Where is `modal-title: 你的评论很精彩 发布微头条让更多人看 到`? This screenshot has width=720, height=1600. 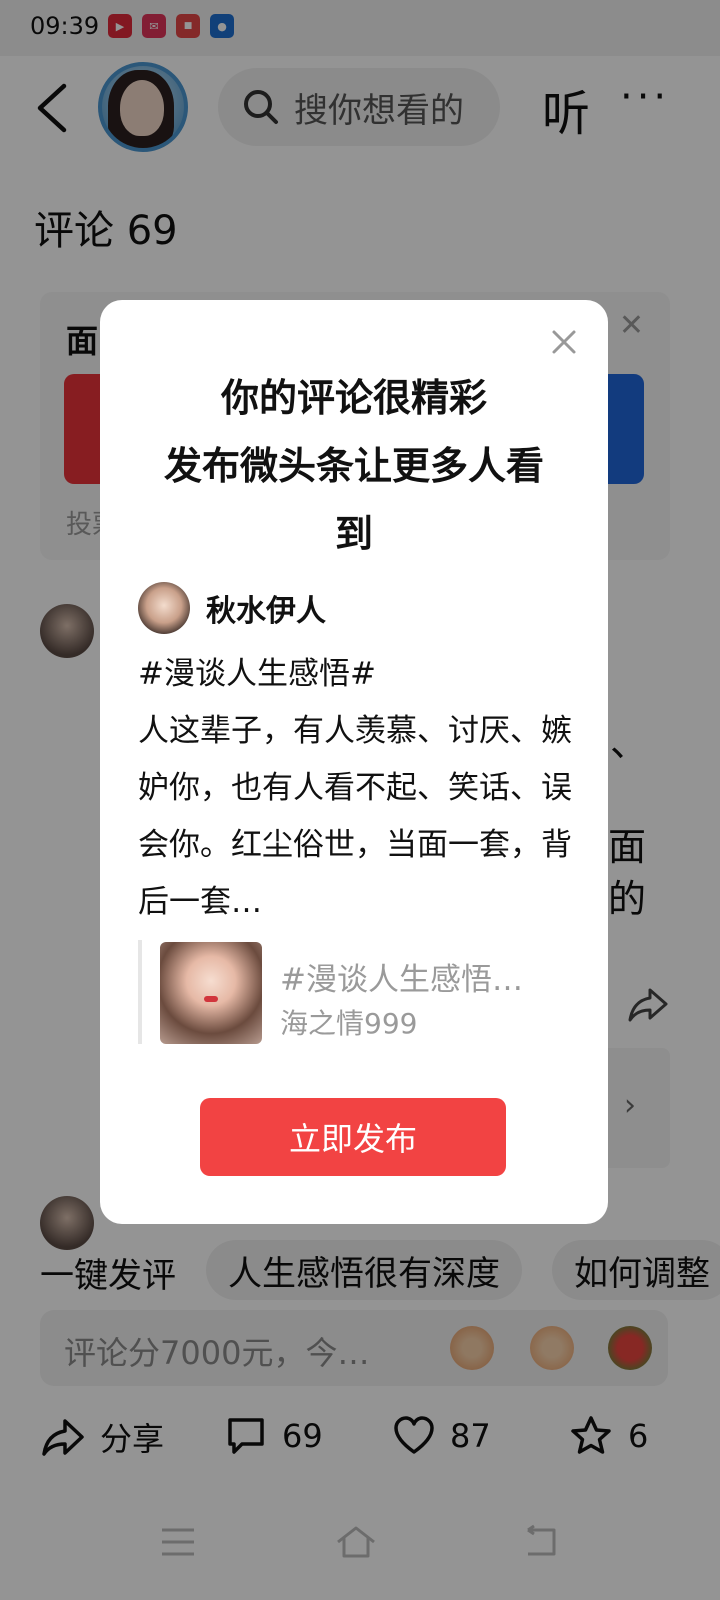
modal-title: 你的评论很精彩 发布微头条让更多人看 到 is located at coordinates (354, 466).